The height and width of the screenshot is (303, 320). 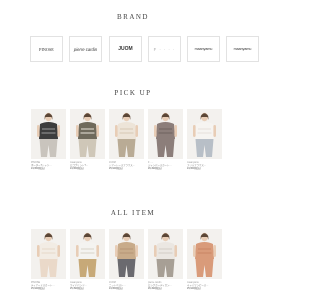 I want to click on allitem-product-card: maanyamu キャミワンピース… ¥5,940(税込), so click(x=204, y=259).